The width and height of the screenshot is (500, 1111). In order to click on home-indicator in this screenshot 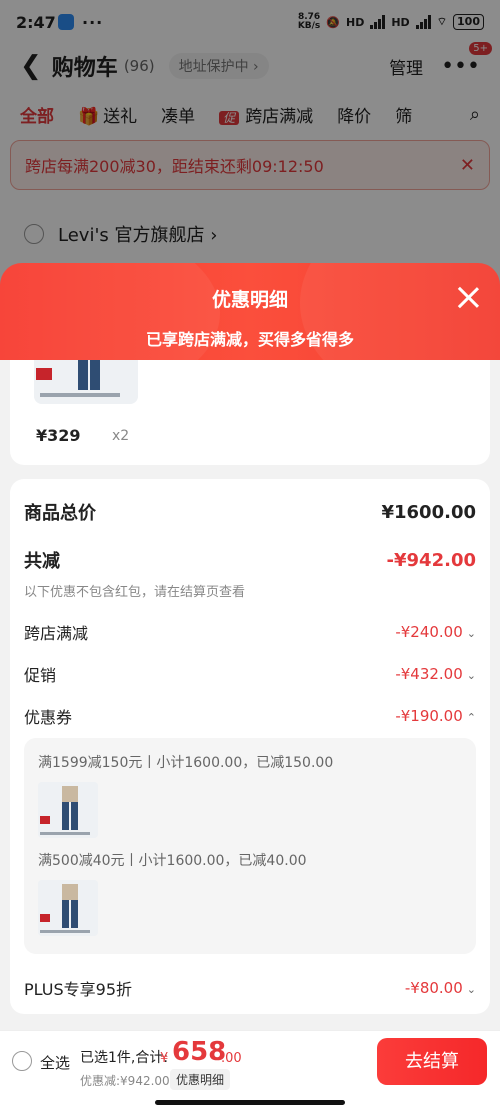, I will do `click(250, 1102)`.